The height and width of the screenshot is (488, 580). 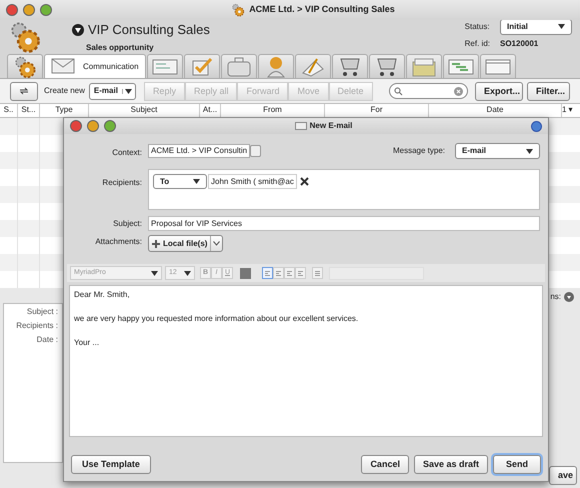 I want to click on body-paragraph: Dear Mr. Smith,, so click(x=102, y=295).